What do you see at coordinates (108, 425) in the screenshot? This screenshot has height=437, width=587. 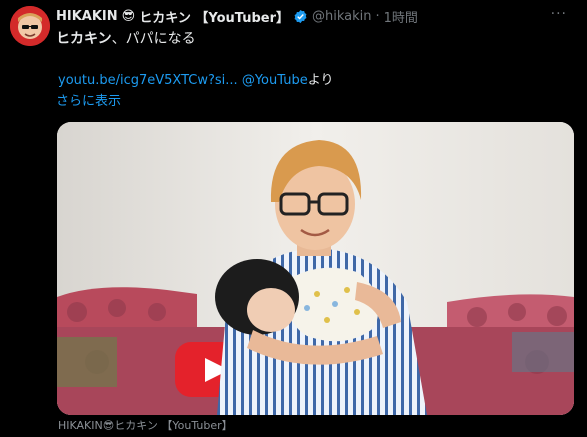 I see `caption-sunglasses-emoji-icon: 😎` at bounding box center [108, 425].